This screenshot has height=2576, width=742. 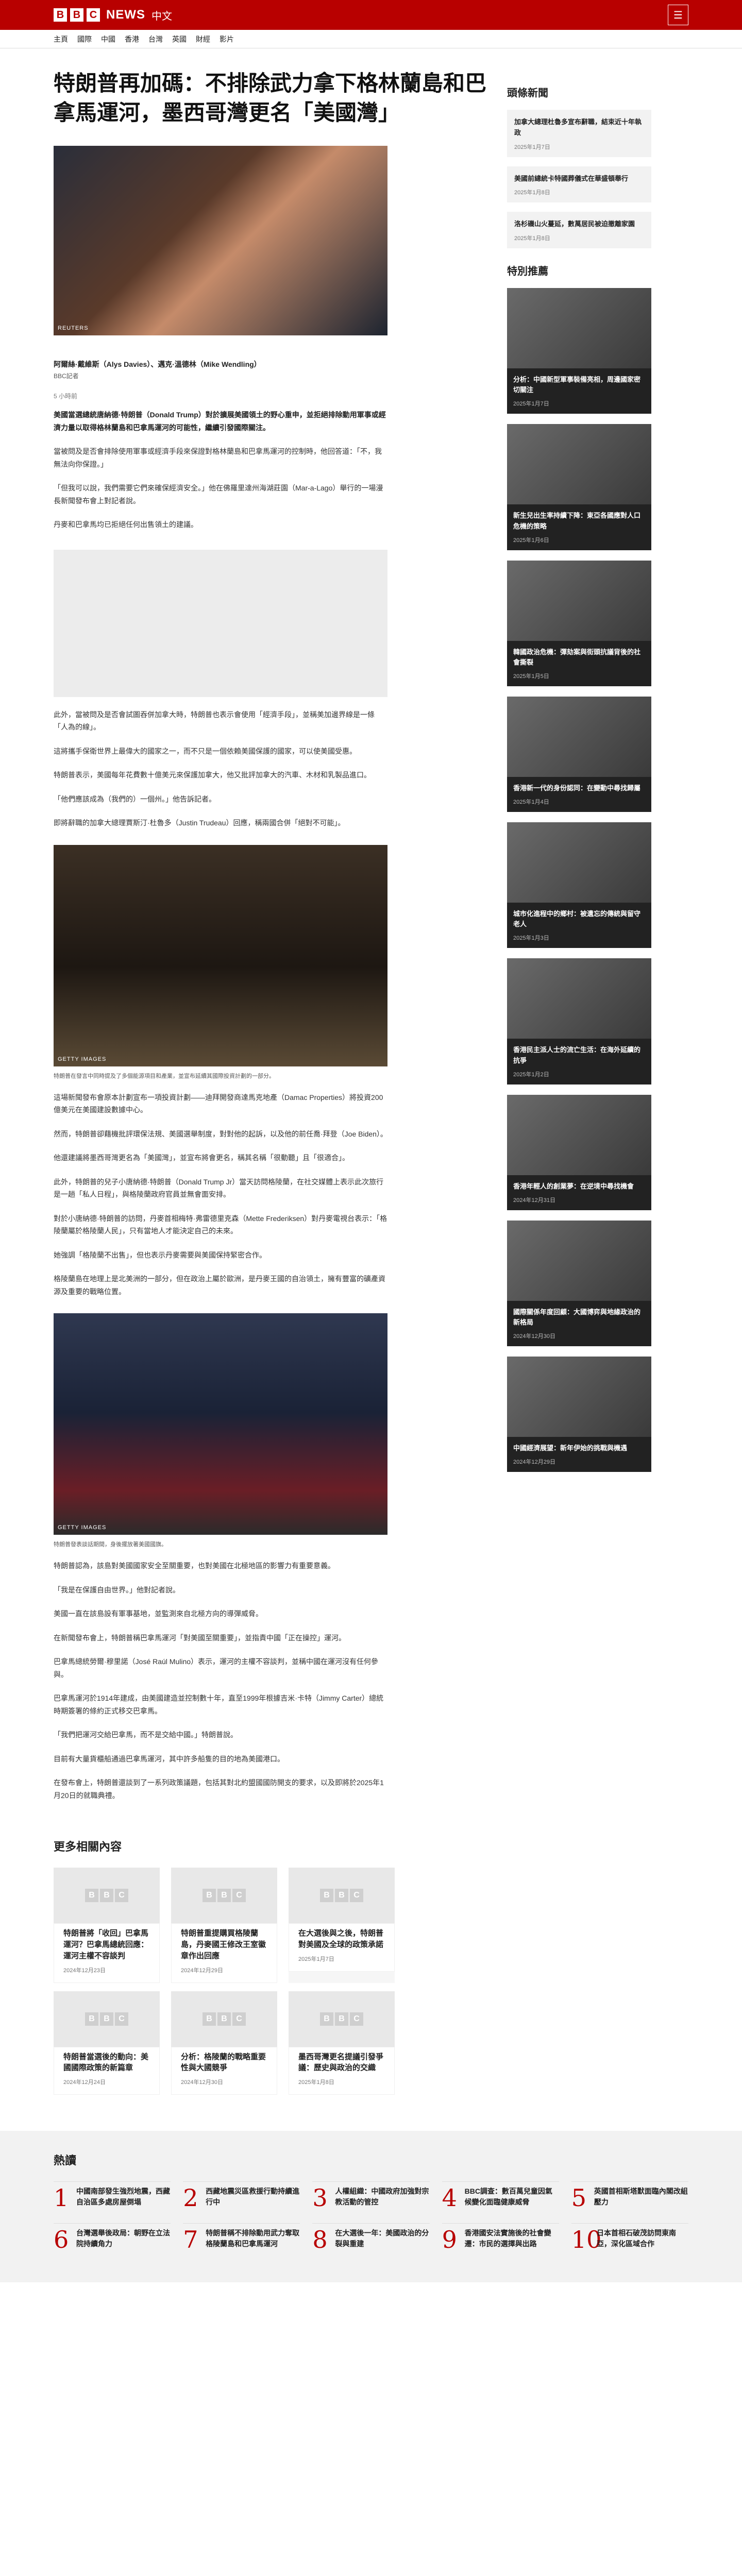 I want to click on nav-item-china: 中國, so click(x=108, y=39).